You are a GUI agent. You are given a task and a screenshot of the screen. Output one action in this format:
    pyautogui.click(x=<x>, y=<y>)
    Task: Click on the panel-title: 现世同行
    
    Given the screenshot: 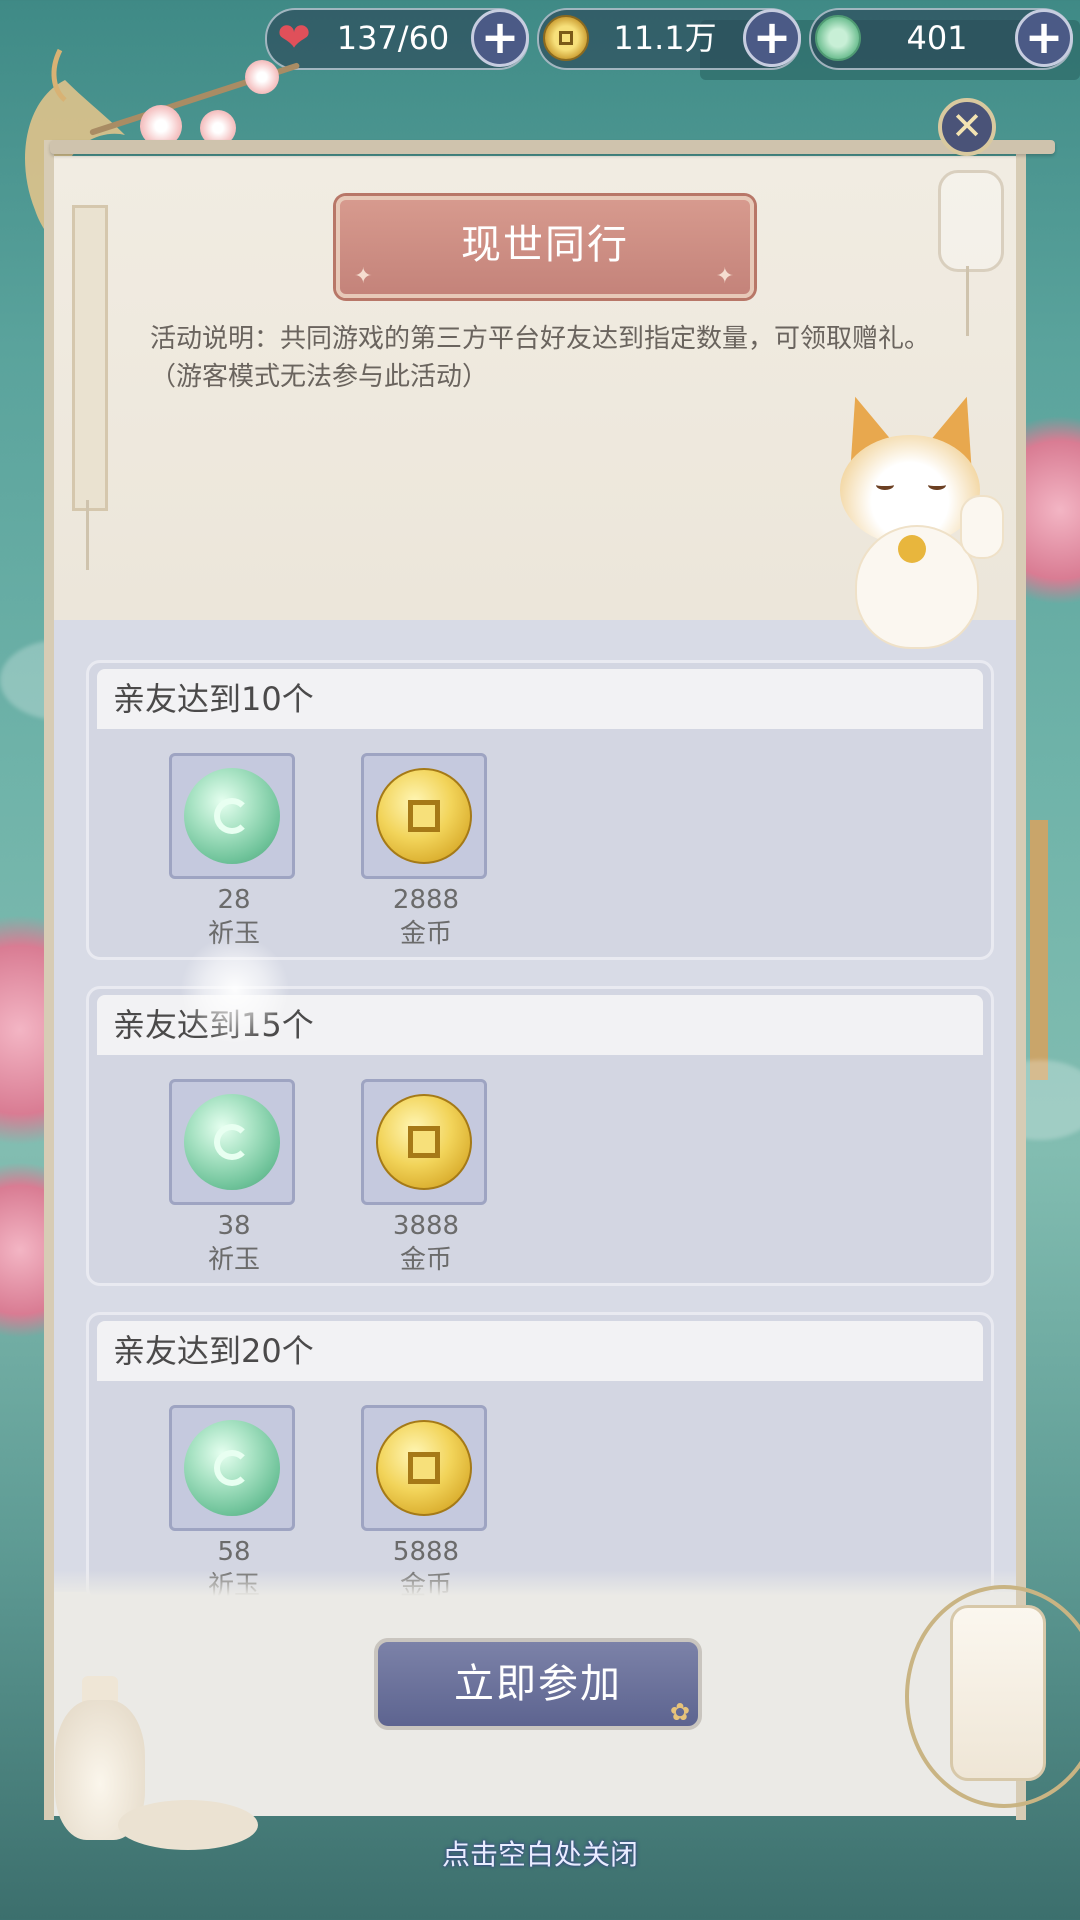 What is the action you would take?
    pyautogui.click(x=545, y=245)
    